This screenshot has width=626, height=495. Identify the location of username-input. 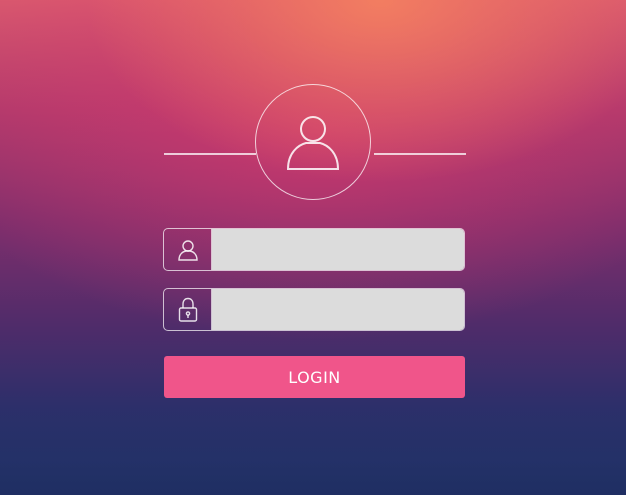
(338, 249).